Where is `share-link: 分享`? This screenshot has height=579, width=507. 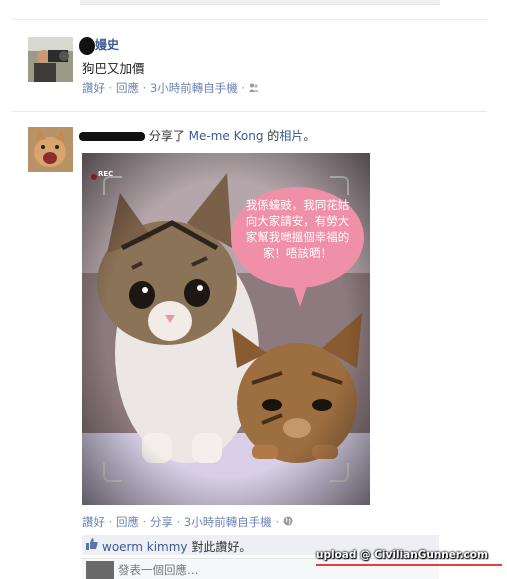 share-link: 分享 is located at coordinates (161, 522).